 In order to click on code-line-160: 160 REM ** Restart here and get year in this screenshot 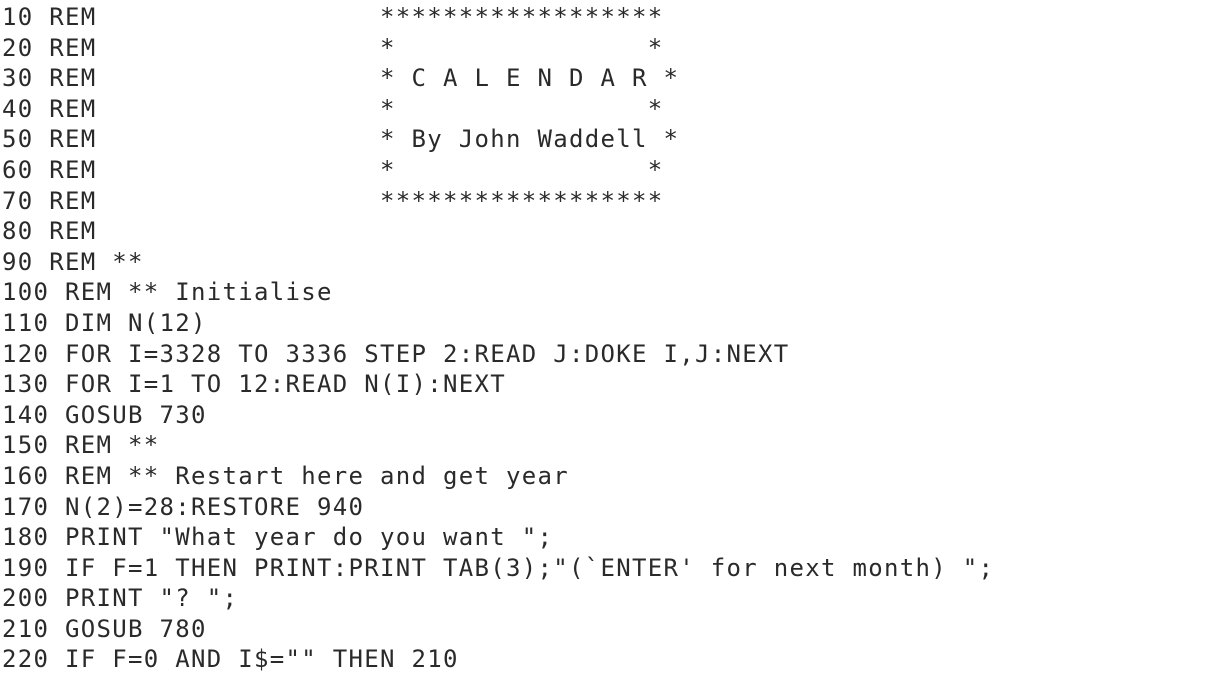, I will do `click(285, 475)`.